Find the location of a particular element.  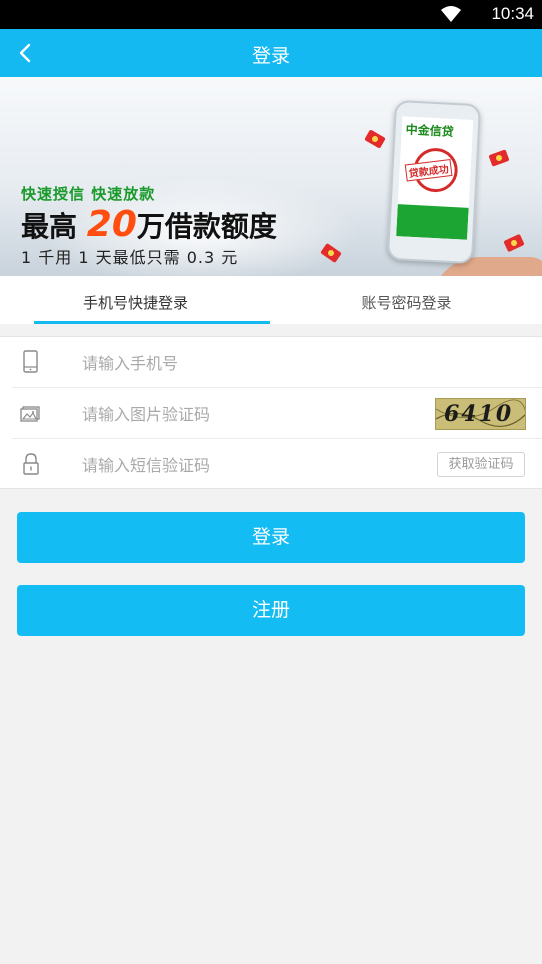

lock-icon is located at coordinates (31, 464).